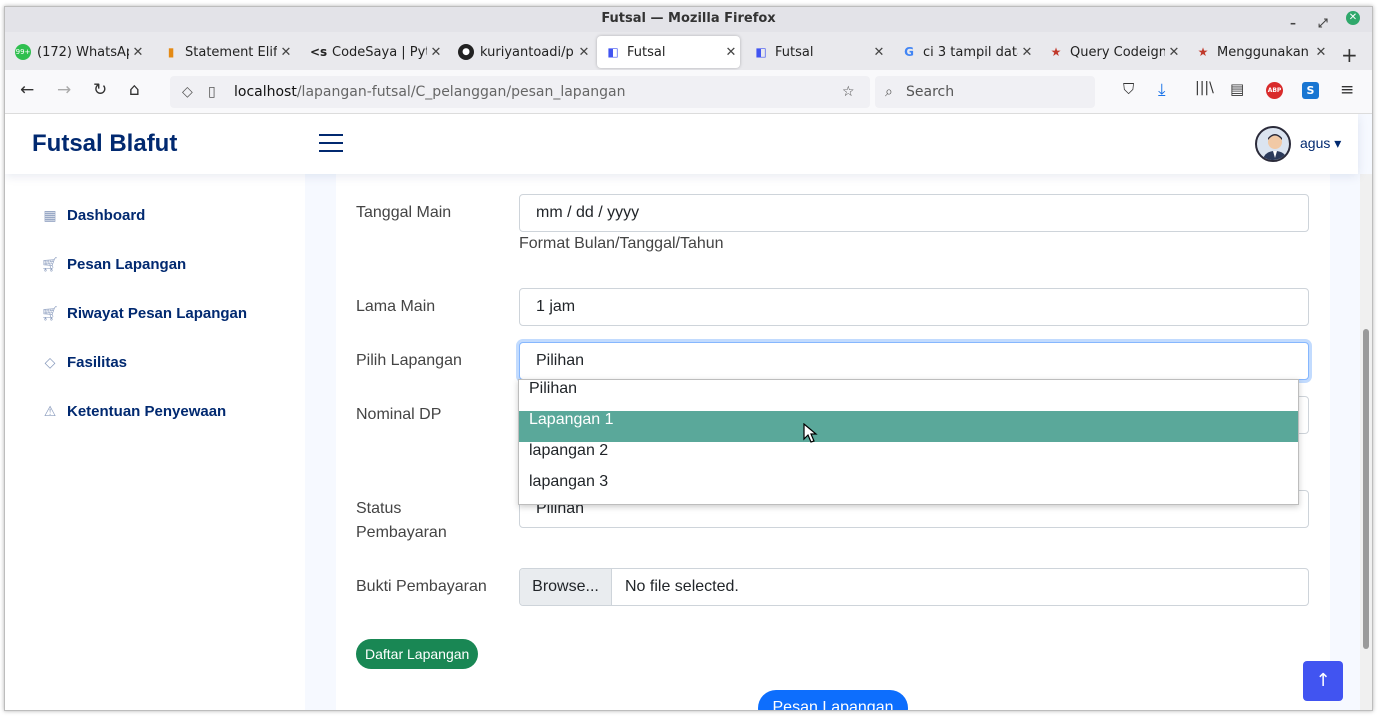  Describe the element at coordinates (761, 52) in the screenshot. I see `futsal-logo-icon: ◧` at that location.